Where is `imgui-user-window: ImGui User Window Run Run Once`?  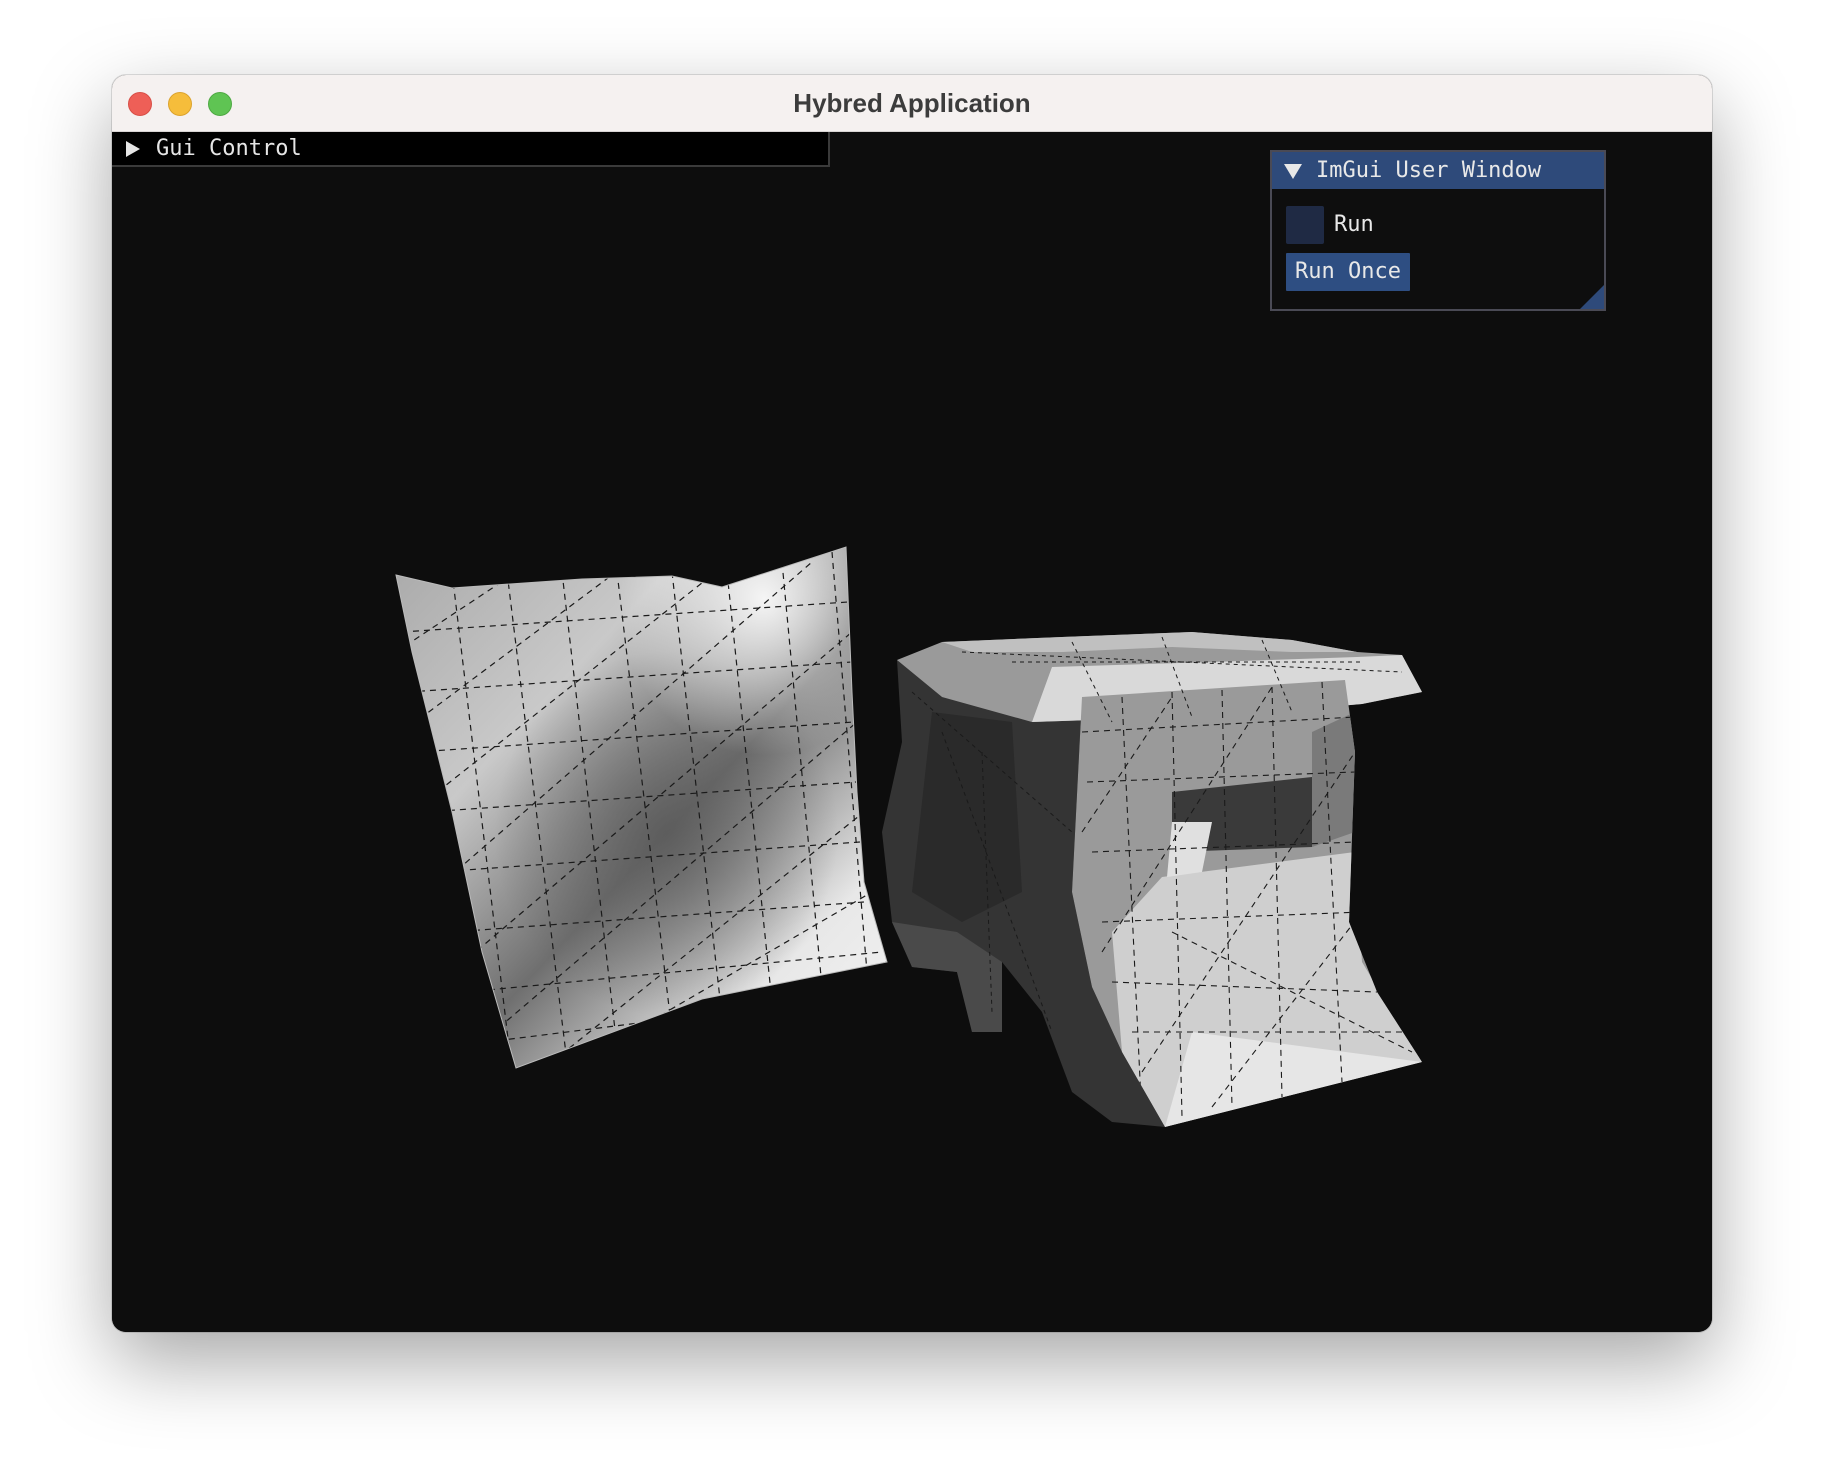
imgui-user-window: ImGui User Window Run Run Once is located at coordinates (1438, 230).